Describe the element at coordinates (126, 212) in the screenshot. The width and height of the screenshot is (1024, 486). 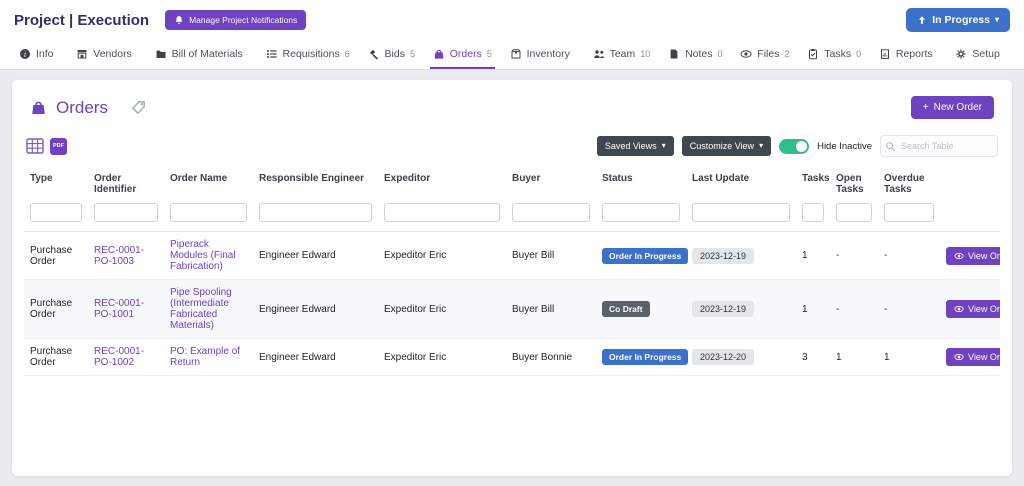
I see `filter-order-identifier-input` at that location.